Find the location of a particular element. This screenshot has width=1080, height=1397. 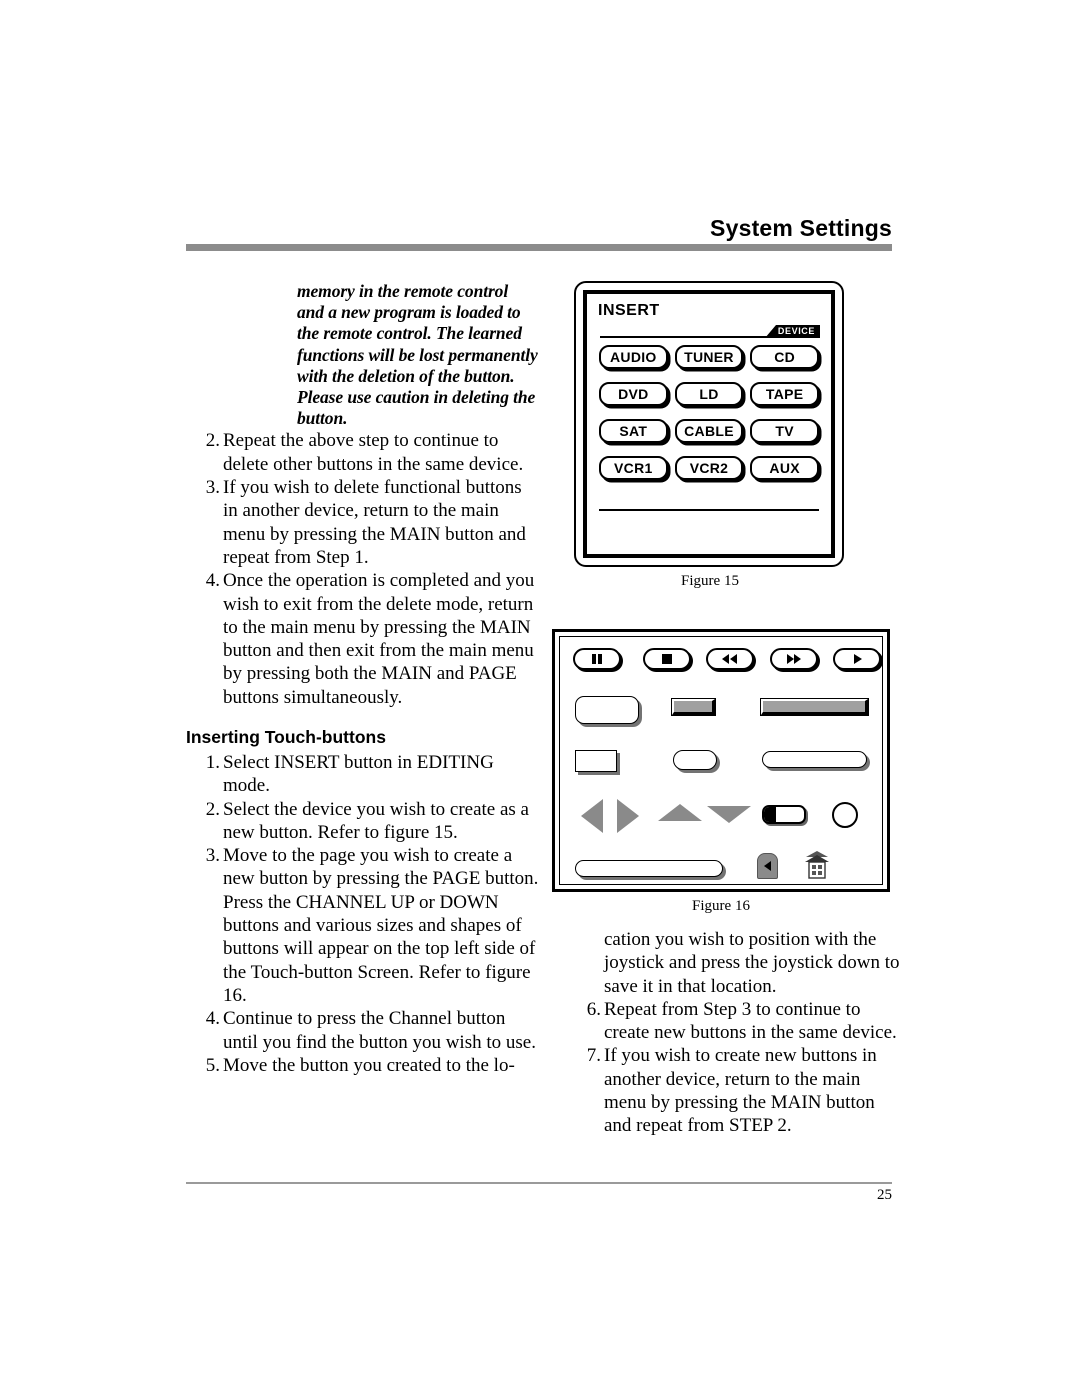

shape-rewind-button is located at coordinates (730, 659).